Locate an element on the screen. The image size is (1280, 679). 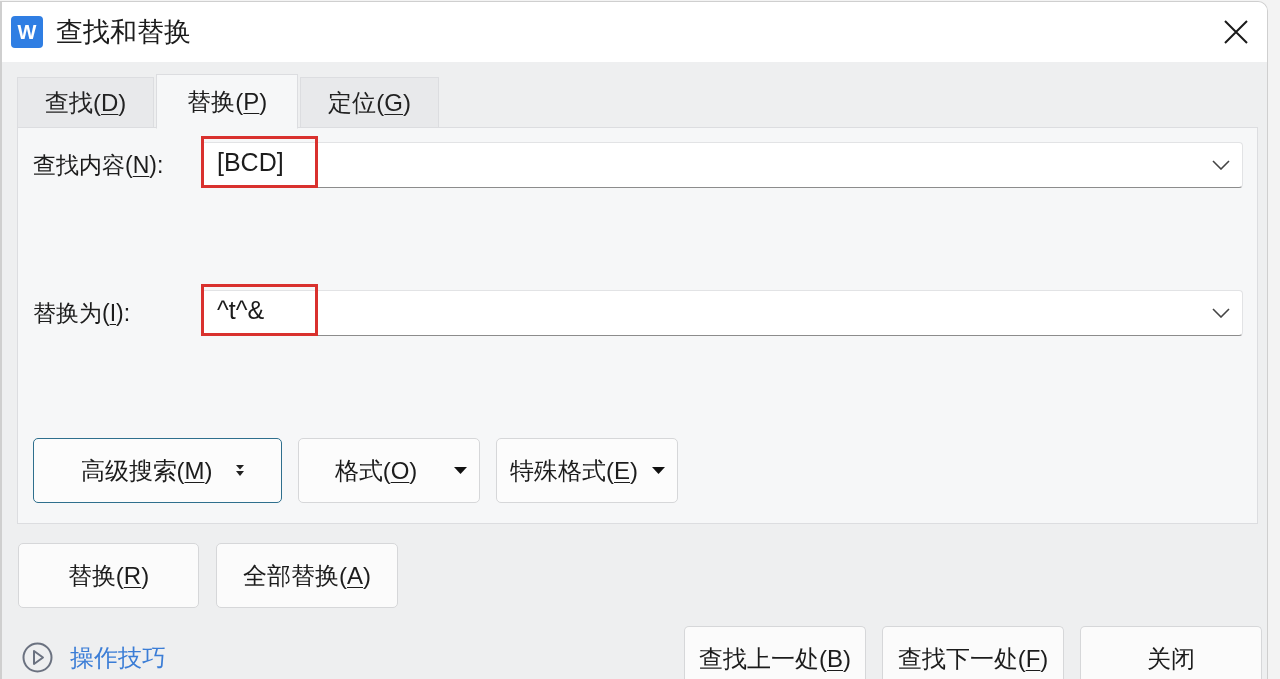
tips-link: 操作技巧 is located at coordinates (94, 657).